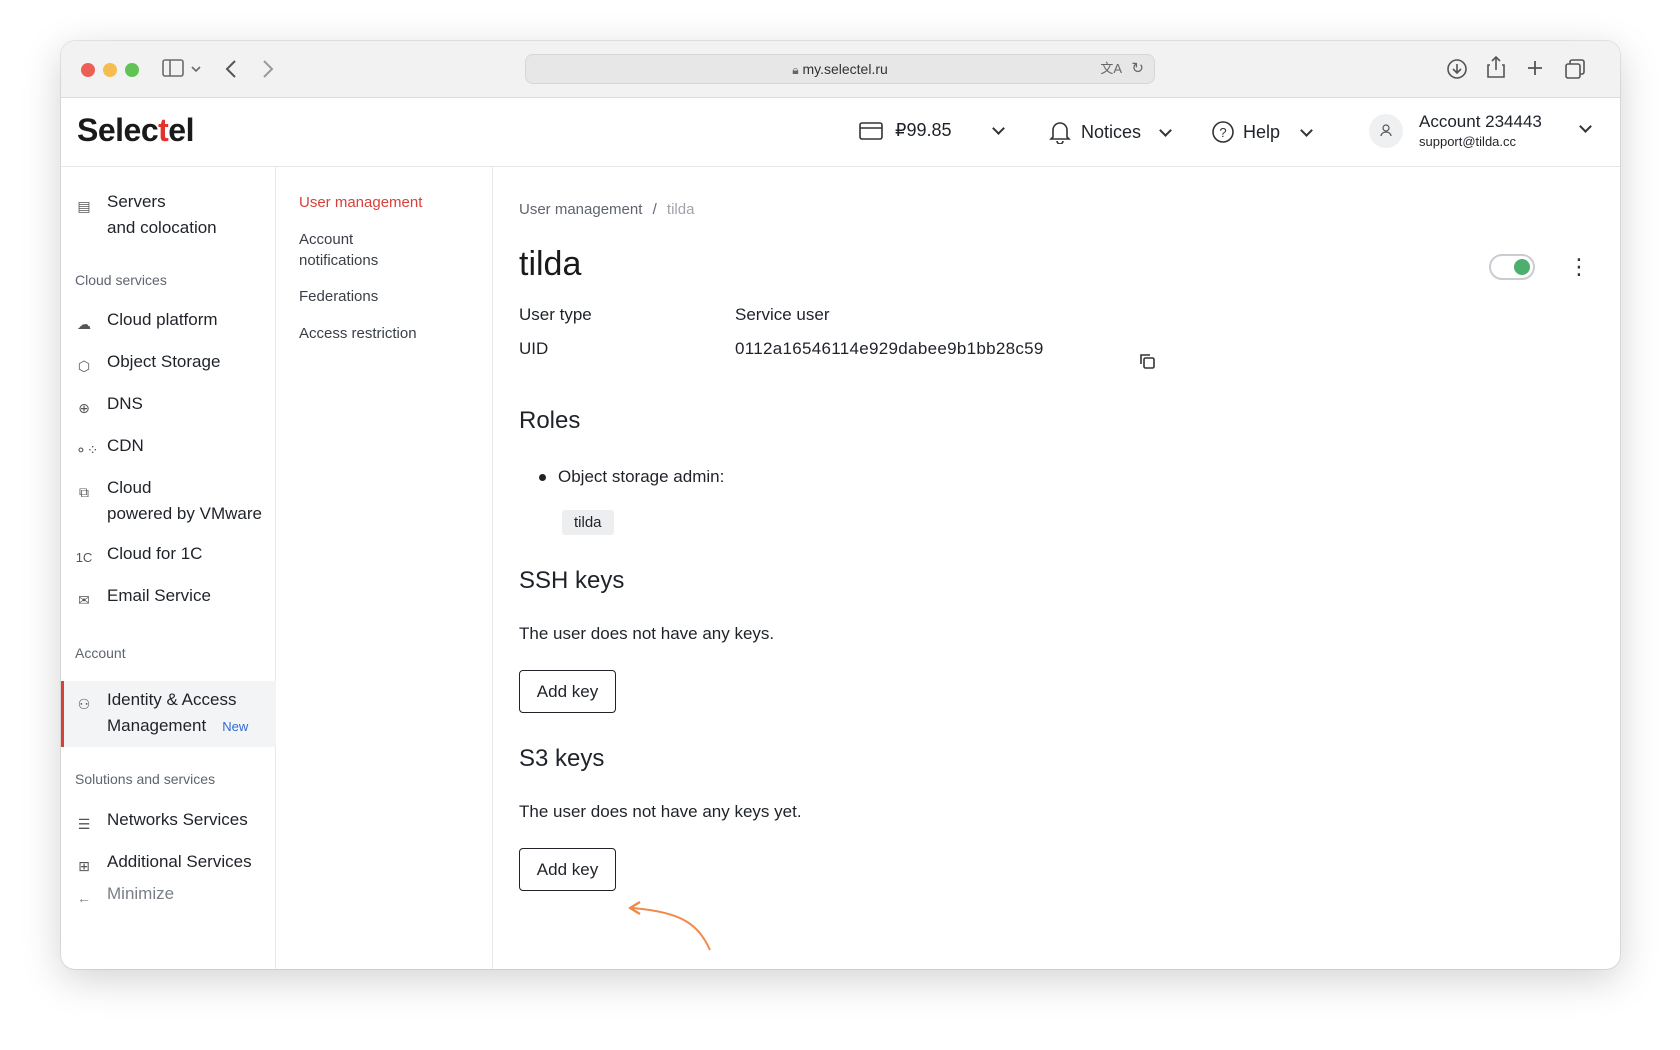 The image size is (1680, 1050). I want to click on share-icon, so click(1496, 67).